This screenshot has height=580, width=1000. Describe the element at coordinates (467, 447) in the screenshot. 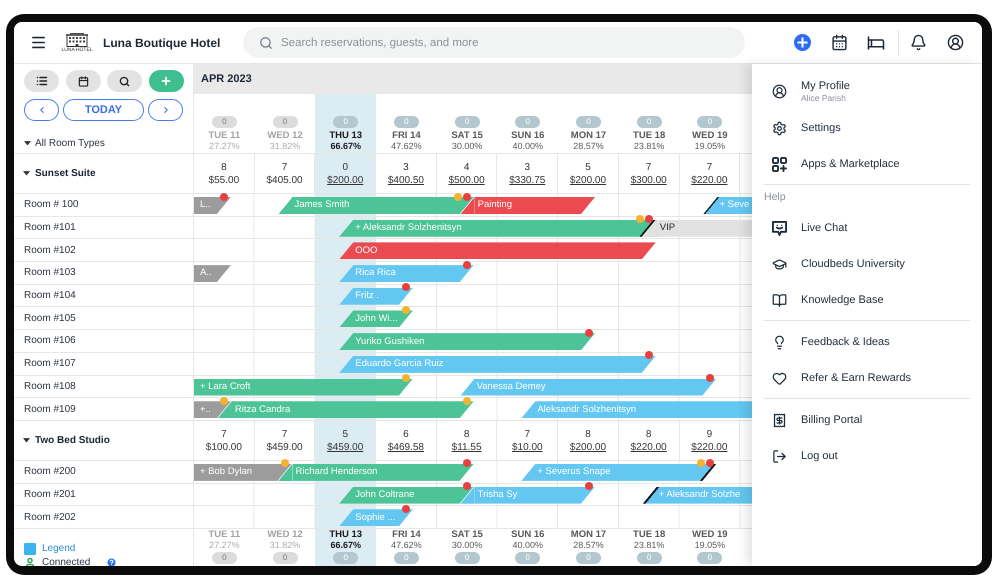

I see `rate-price: $11.55` at that location.